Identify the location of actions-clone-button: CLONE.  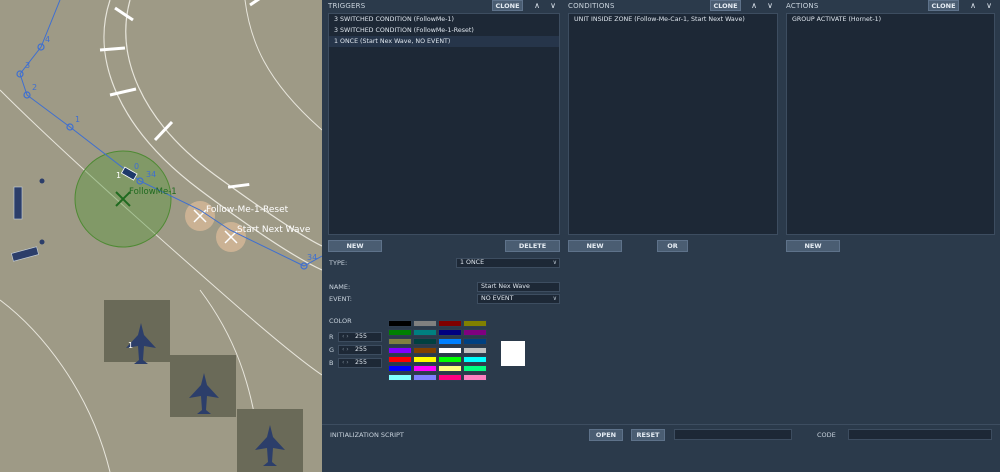
(943, 5).